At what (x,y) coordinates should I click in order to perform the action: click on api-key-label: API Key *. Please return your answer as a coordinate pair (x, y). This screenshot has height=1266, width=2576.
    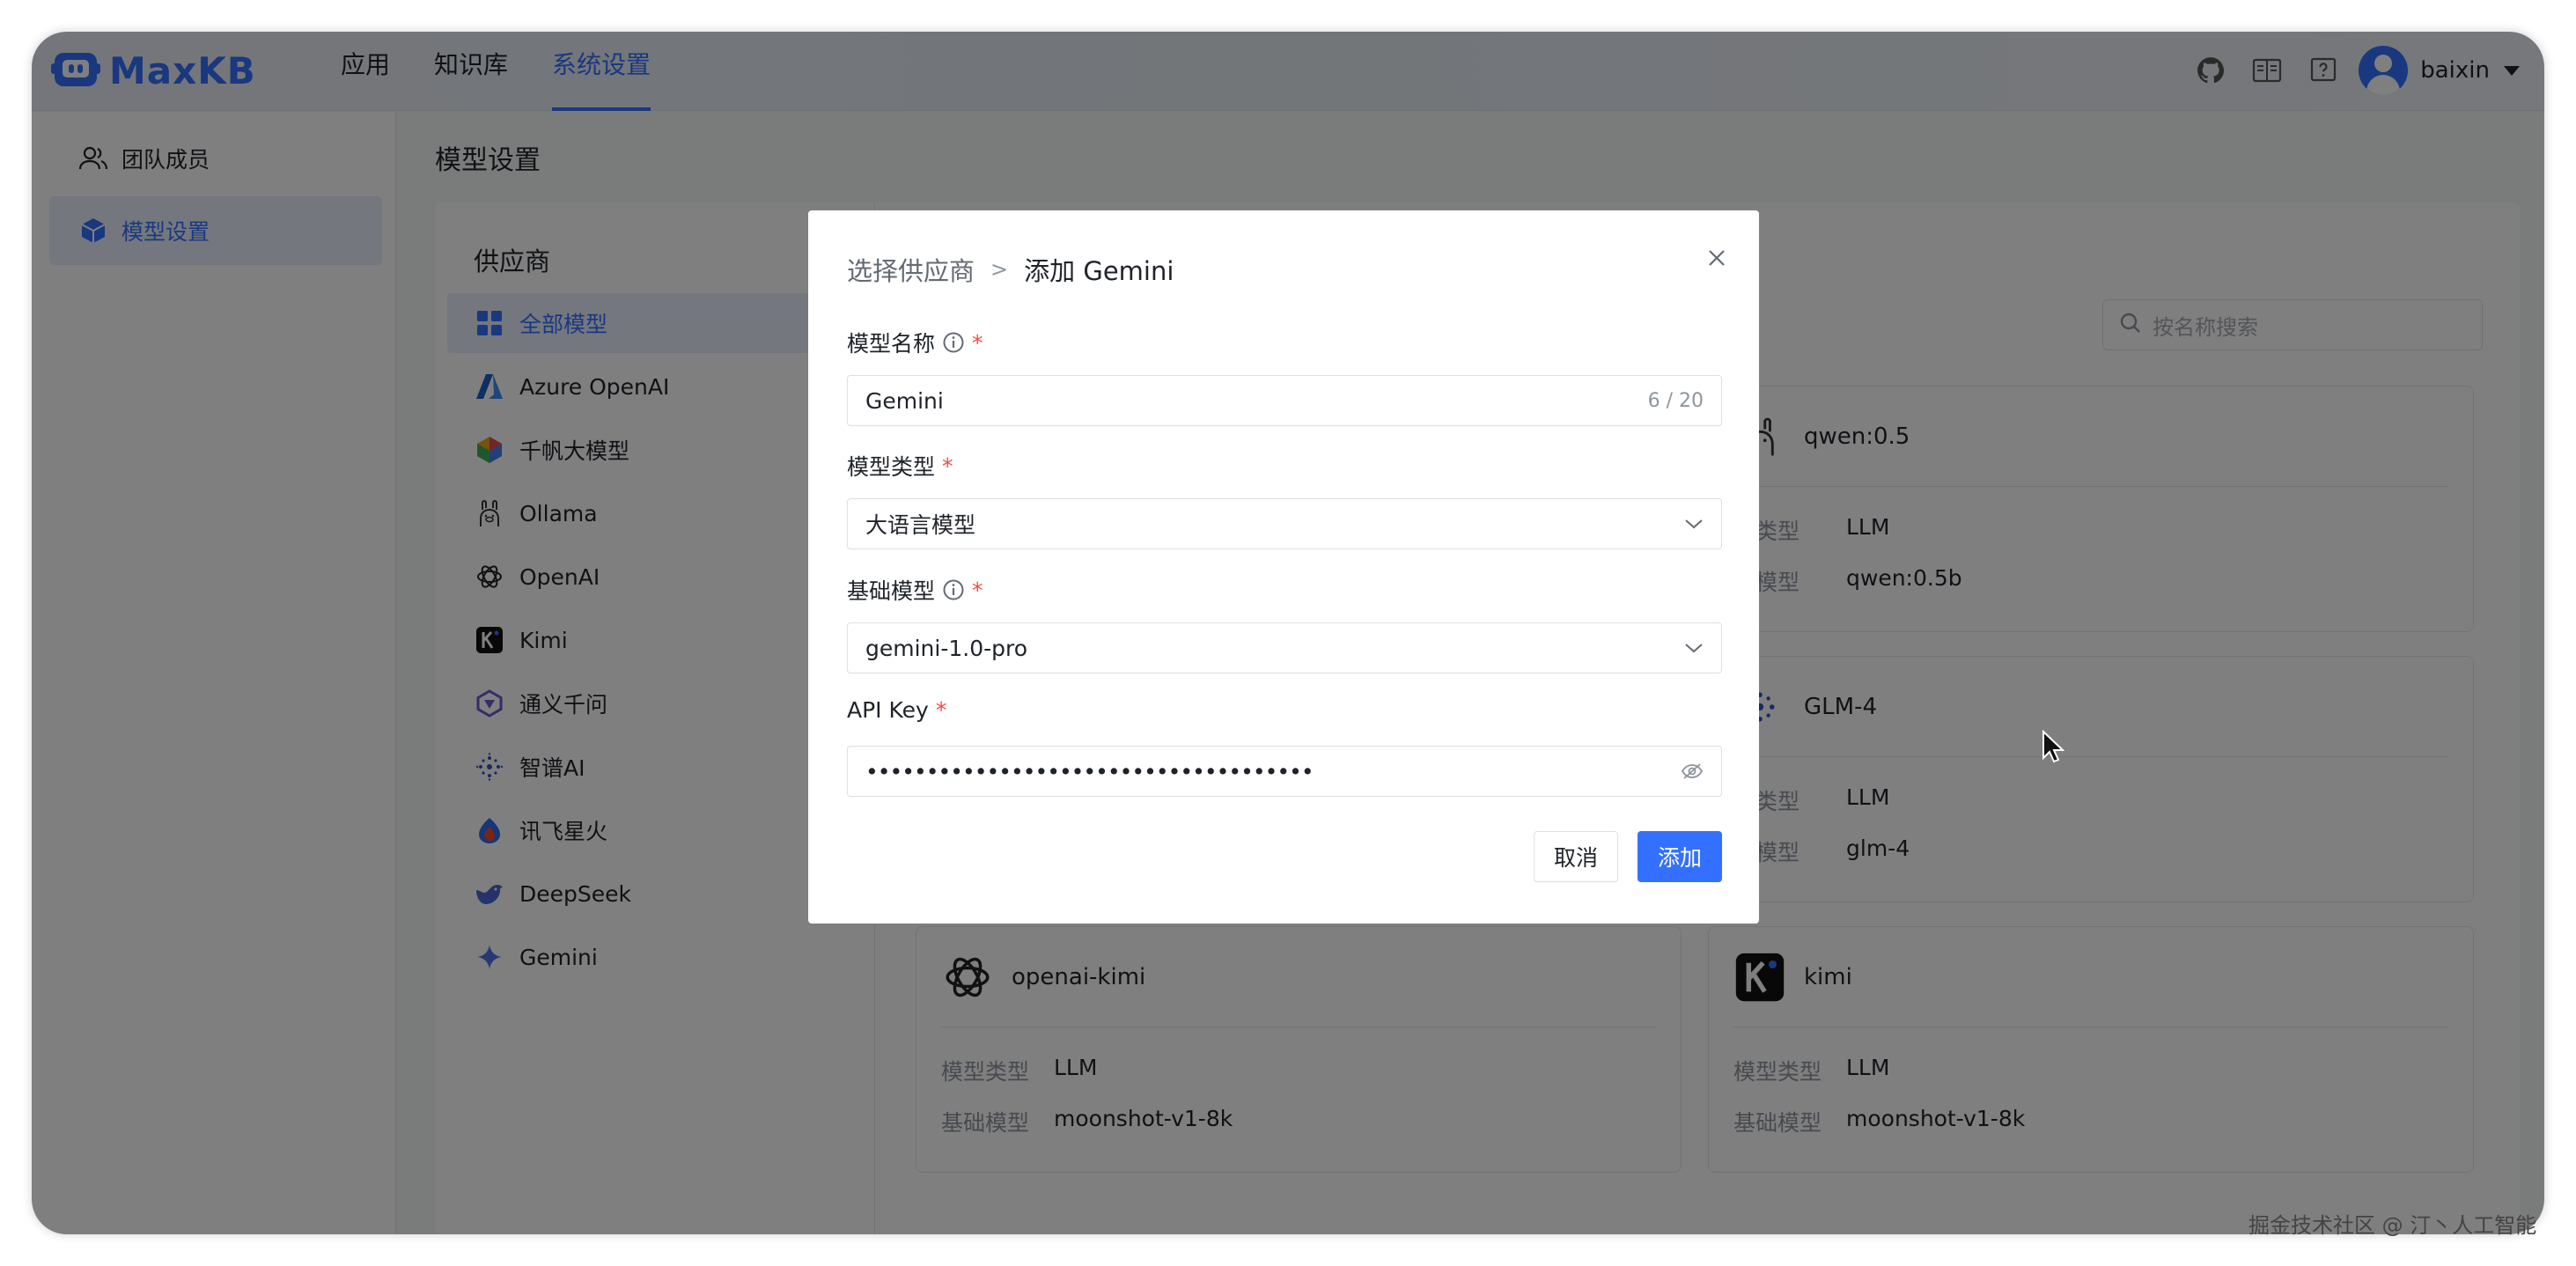
    Looking at the image, I should click on (897, 710).